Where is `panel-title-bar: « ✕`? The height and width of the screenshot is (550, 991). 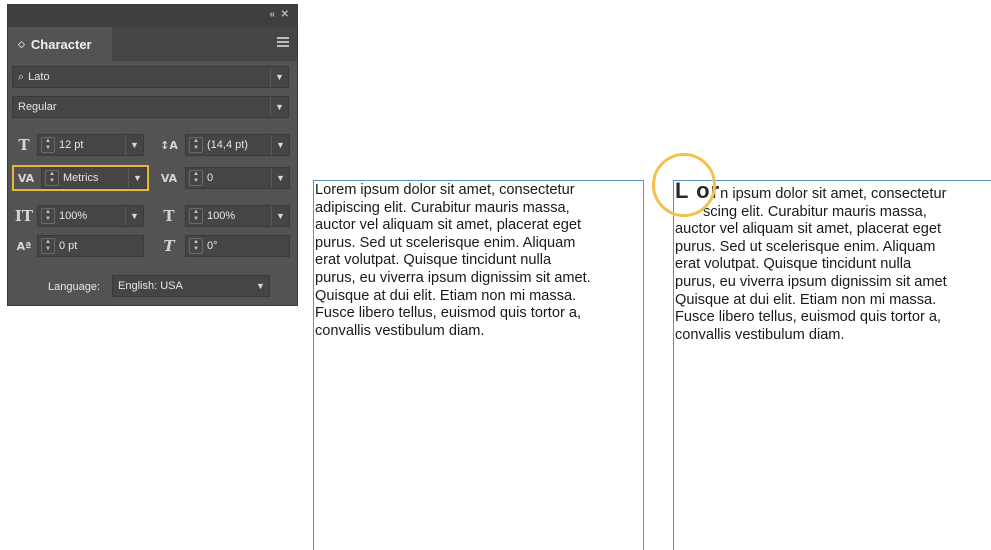 panel-title-bar: « ✕ is located at coordinates (152, 16).